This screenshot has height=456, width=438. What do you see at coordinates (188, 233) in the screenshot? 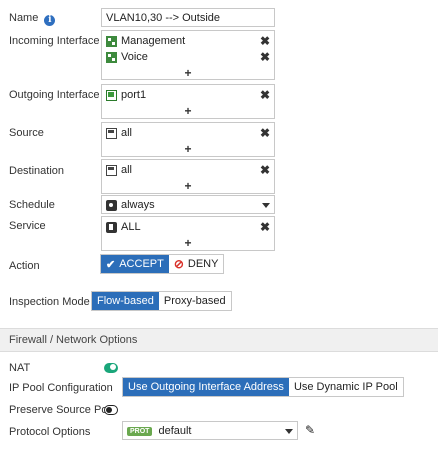
I see `service-field: ALL ✖ +` at bounding box center [188, 233].